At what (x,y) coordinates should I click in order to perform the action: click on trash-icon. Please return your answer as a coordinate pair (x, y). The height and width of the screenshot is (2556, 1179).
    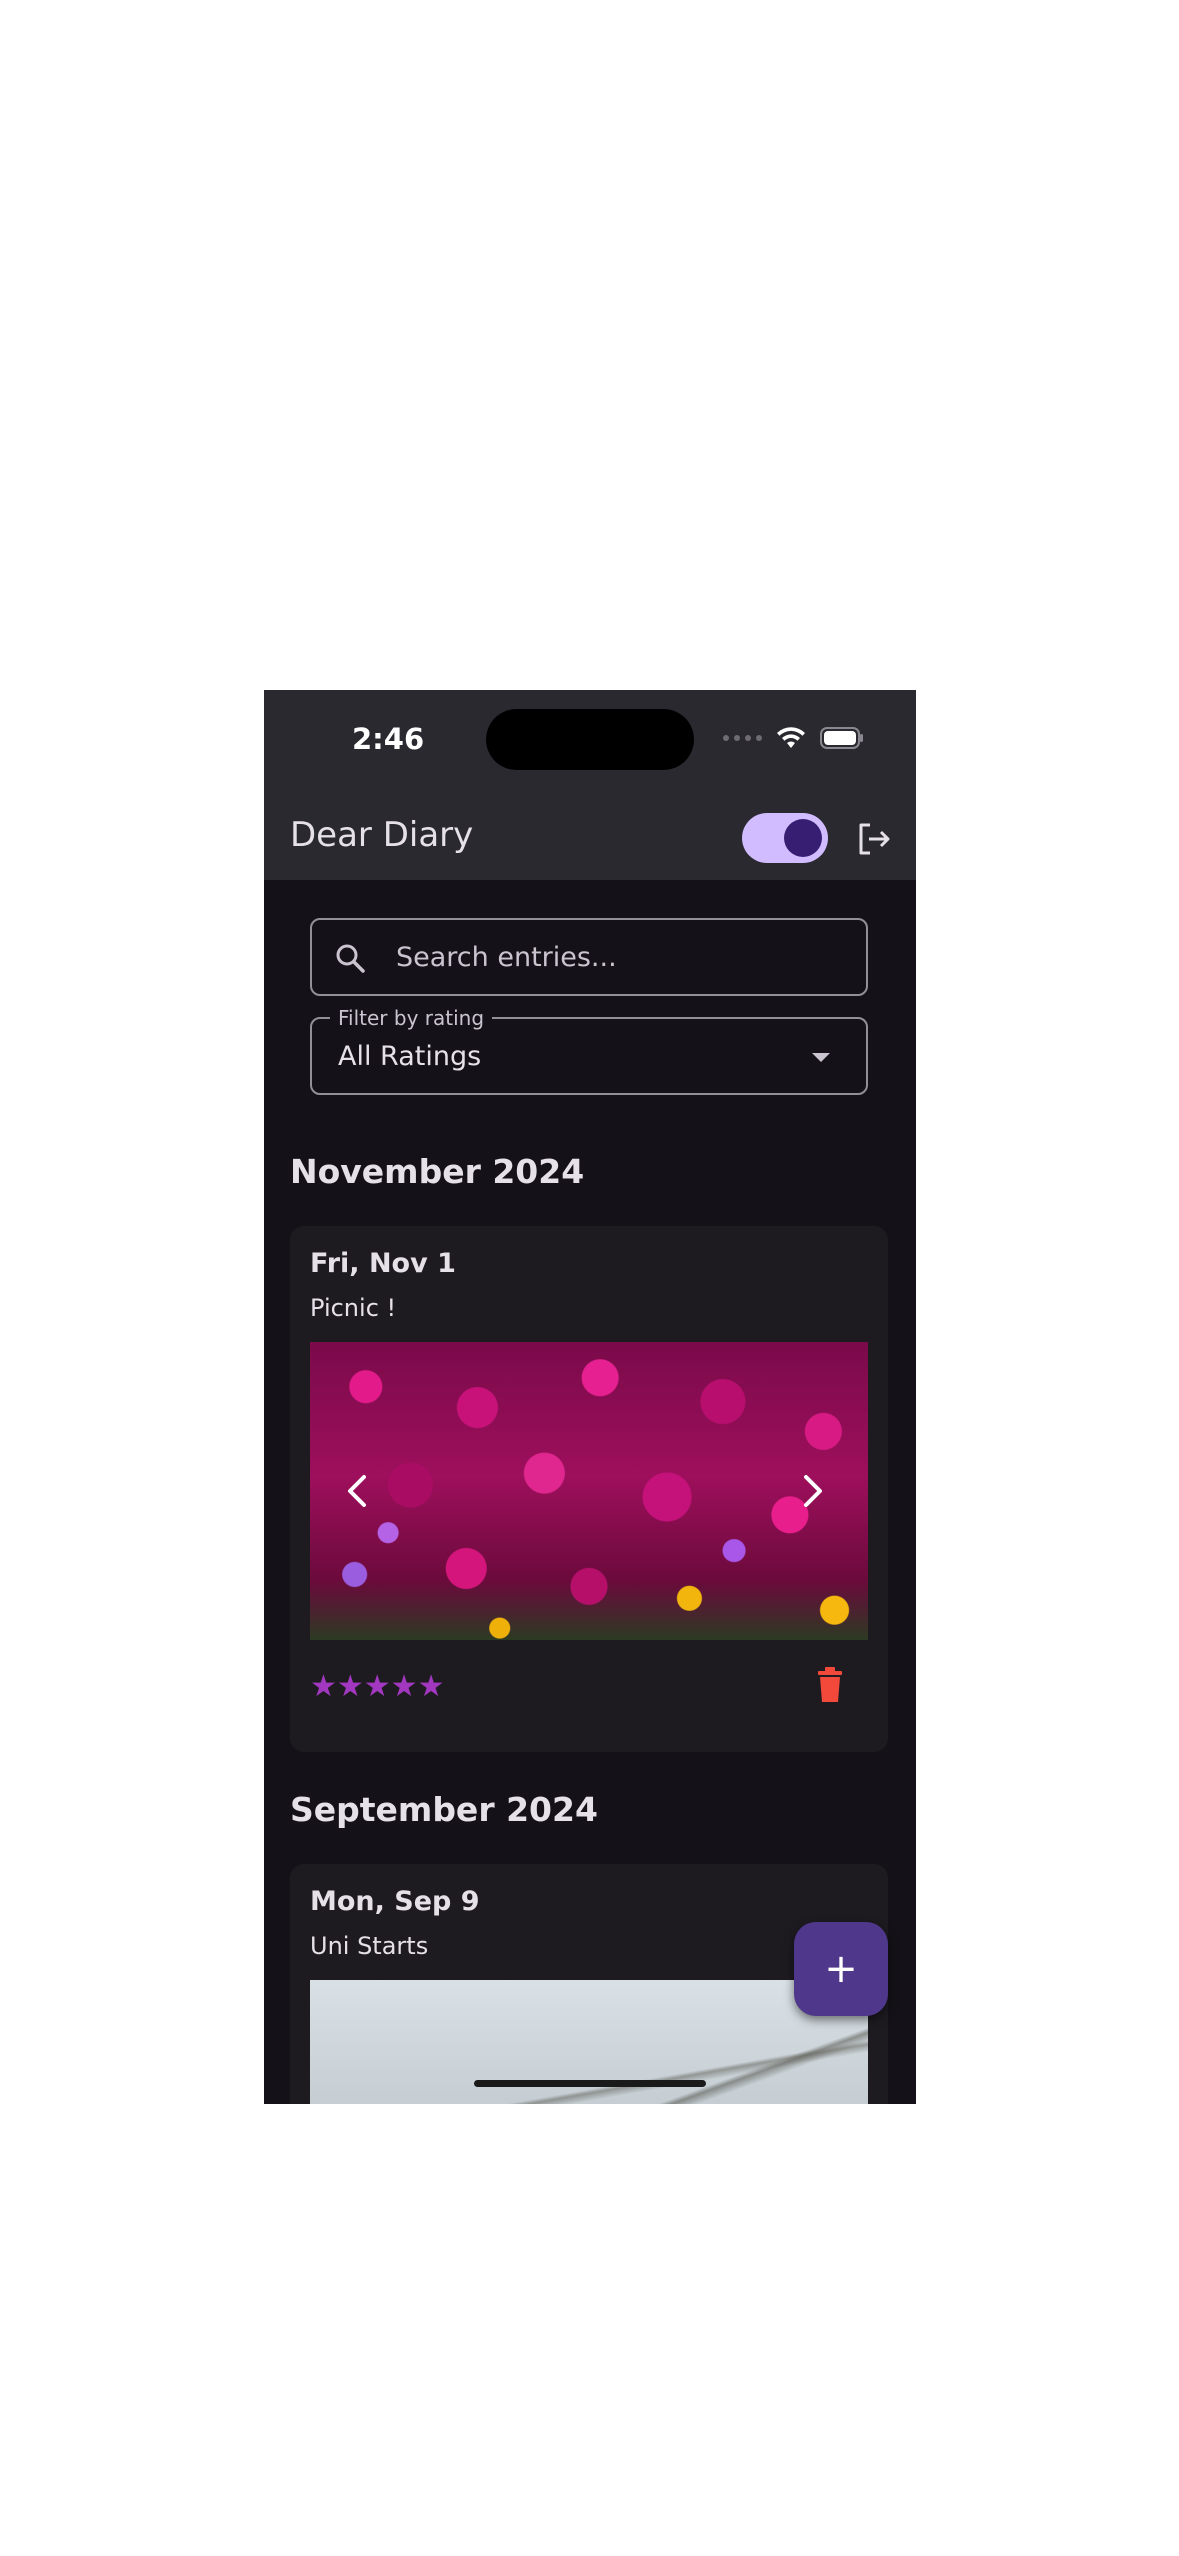
    Looking at the image, I should click on (830, 1685).